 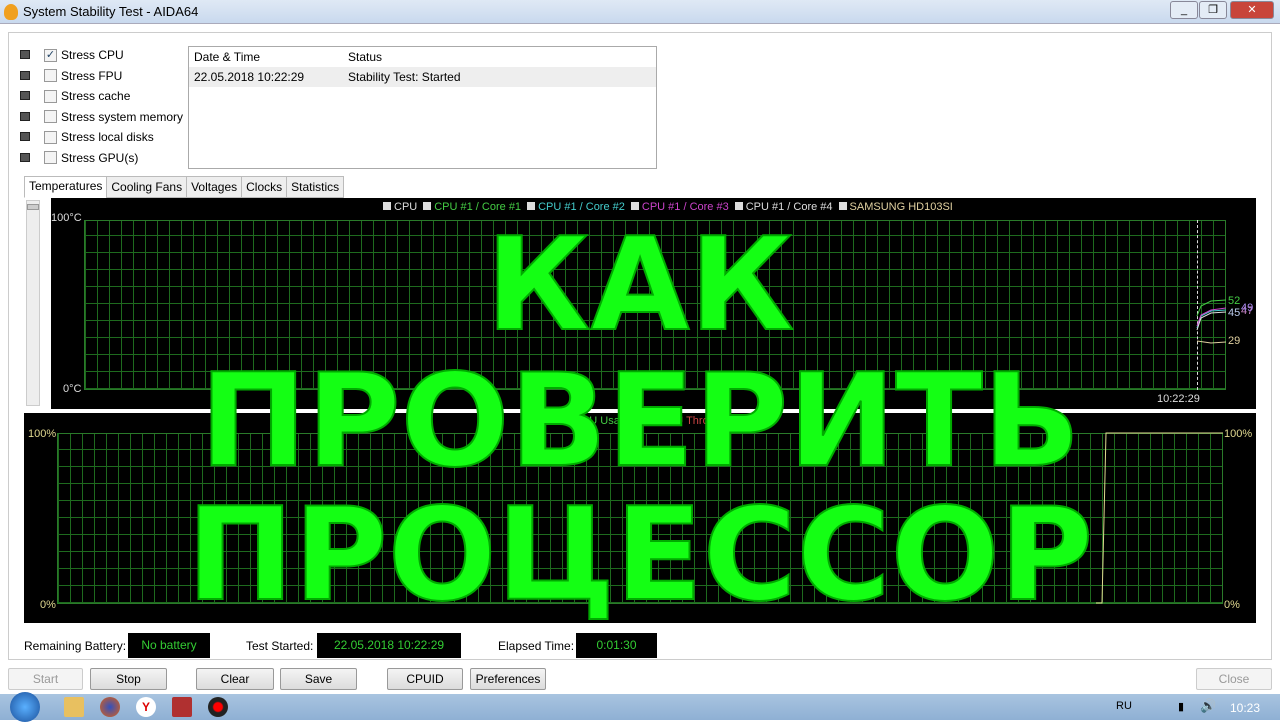 What do you see at coordinates (110, 707) in the screenshot?
I see `firefox-icon` at bounding box center [110, 707].